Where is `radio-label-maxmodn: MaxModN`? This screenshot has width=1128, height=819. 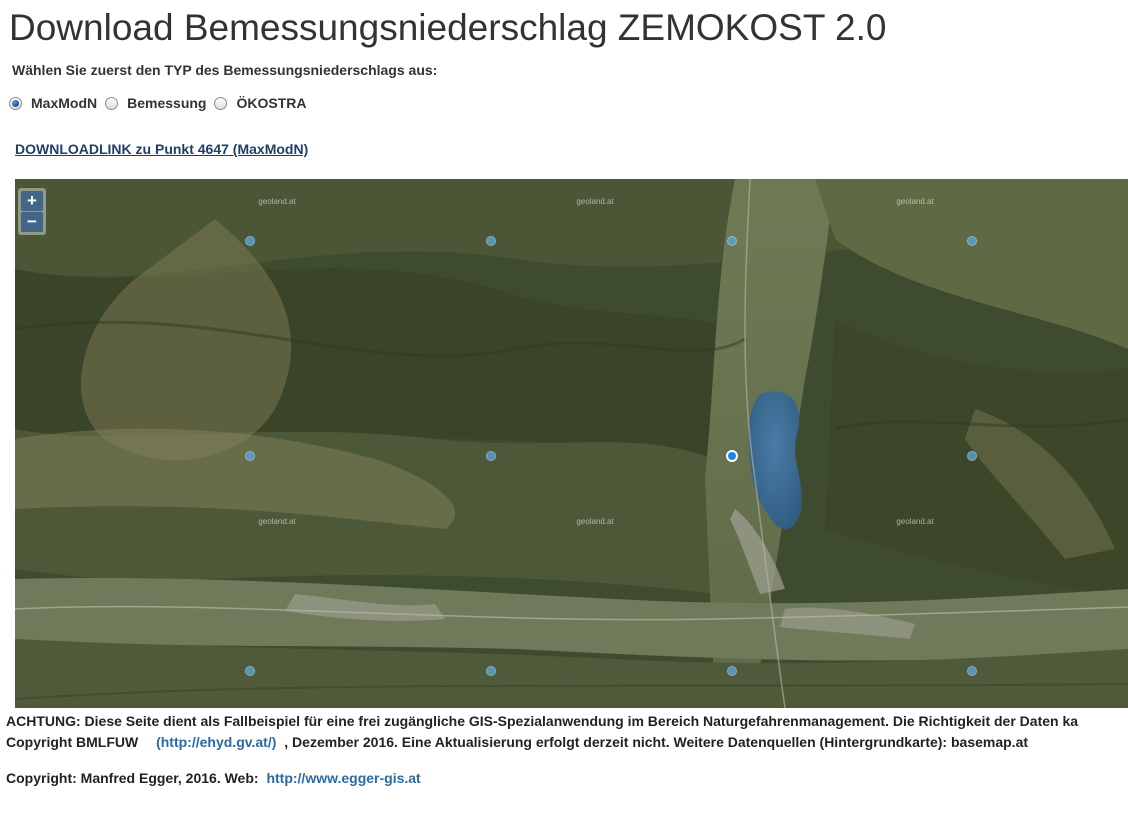
radio-label-maxmodn: MaxModN is located at coordinates (64, 103).